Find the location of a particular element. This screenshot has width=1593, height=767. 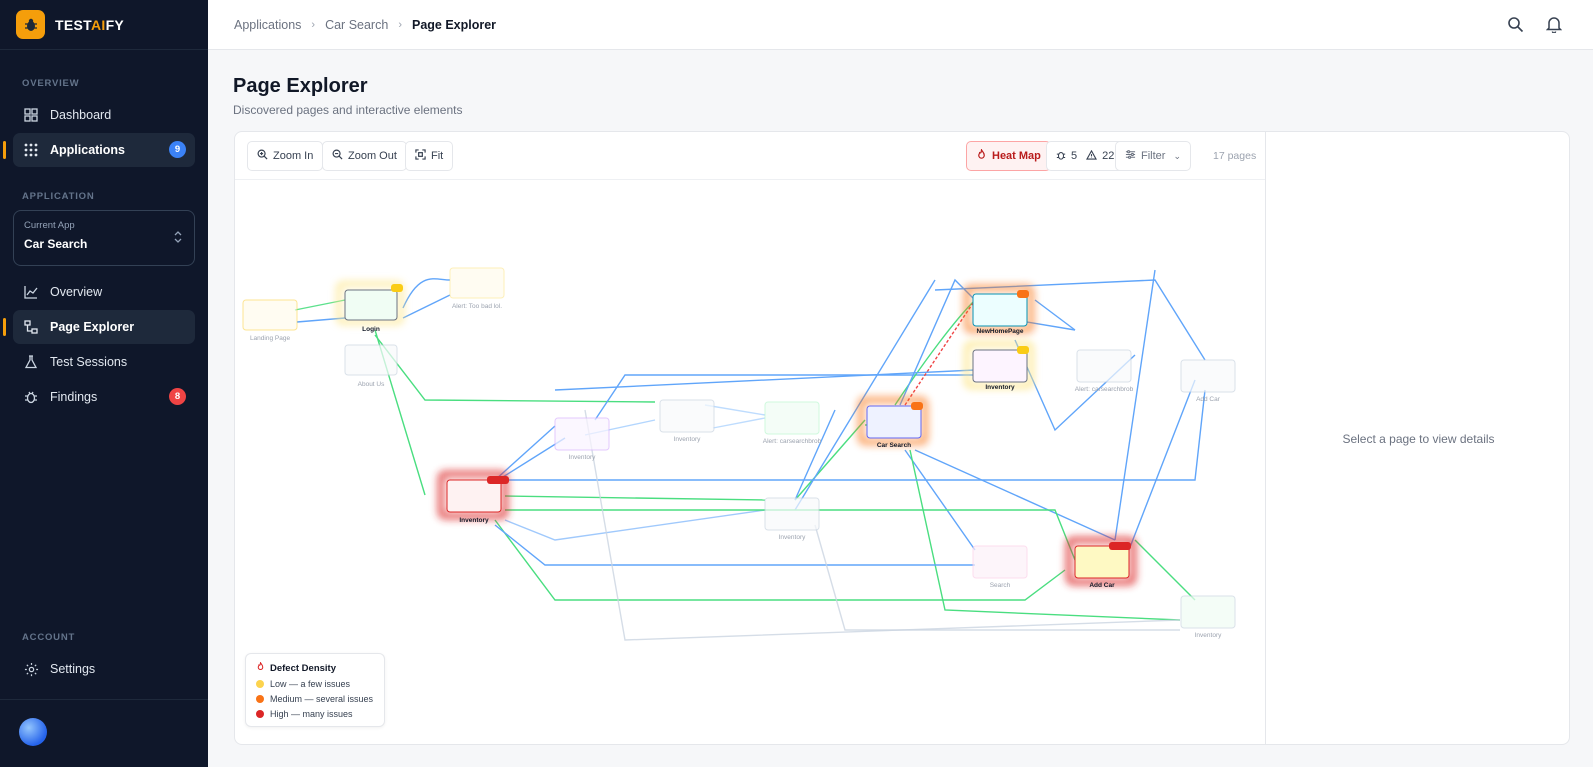

heat-map-button: Heat Map is located at coordinates (1008, 156).